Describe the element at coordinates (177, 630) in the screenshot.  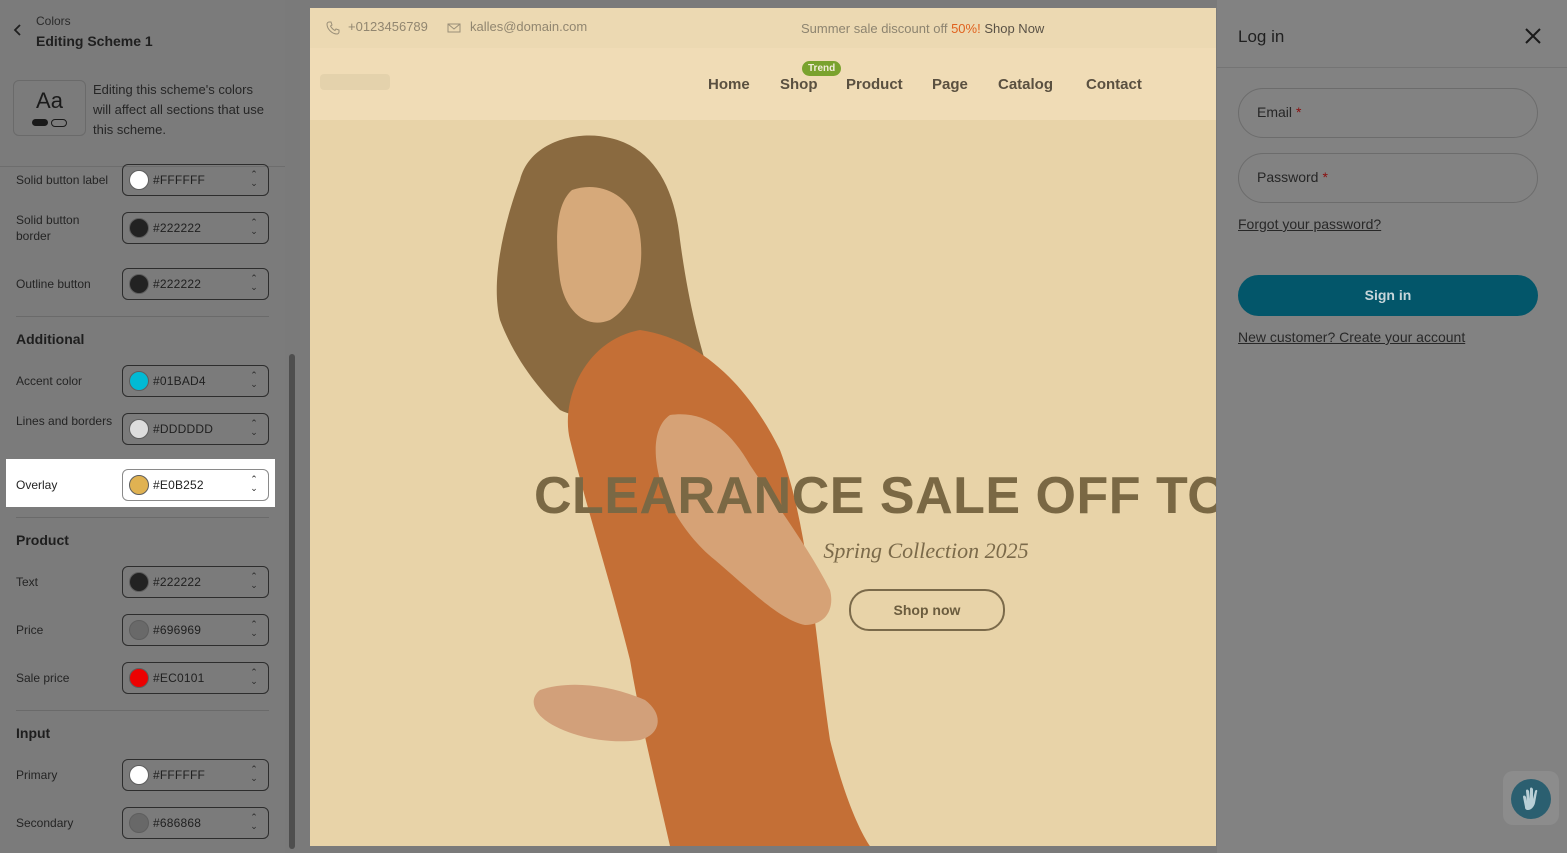
I see `hex-value: #696969` at that location.